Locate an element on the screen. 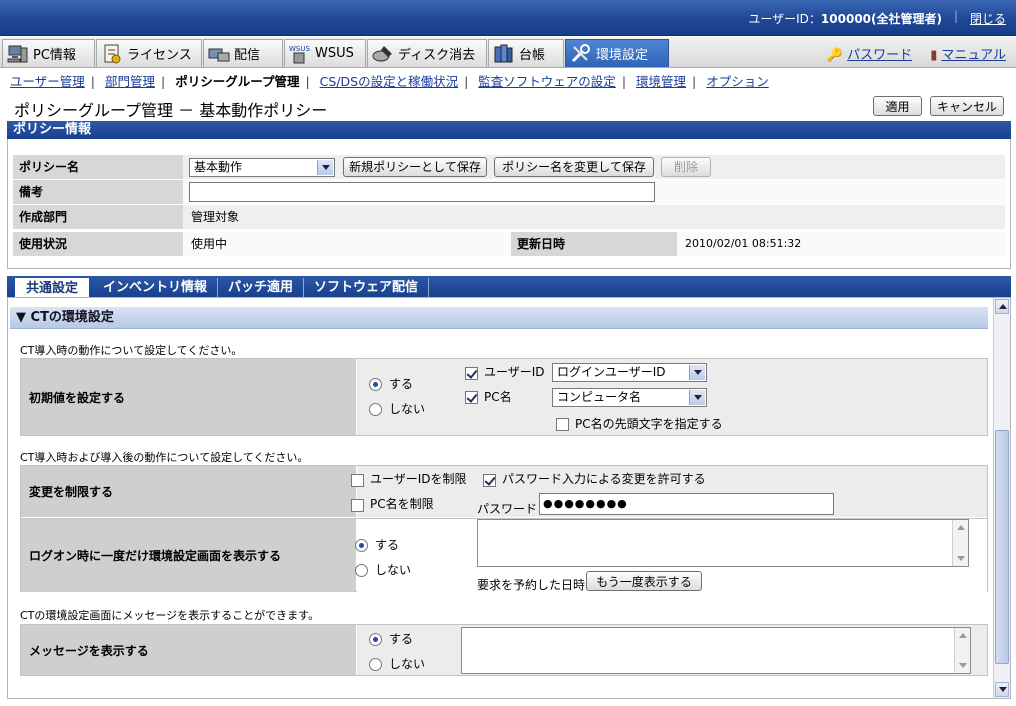 The image size is (1016, 706). password-link: パスワード is located at coordinates (879, 55).